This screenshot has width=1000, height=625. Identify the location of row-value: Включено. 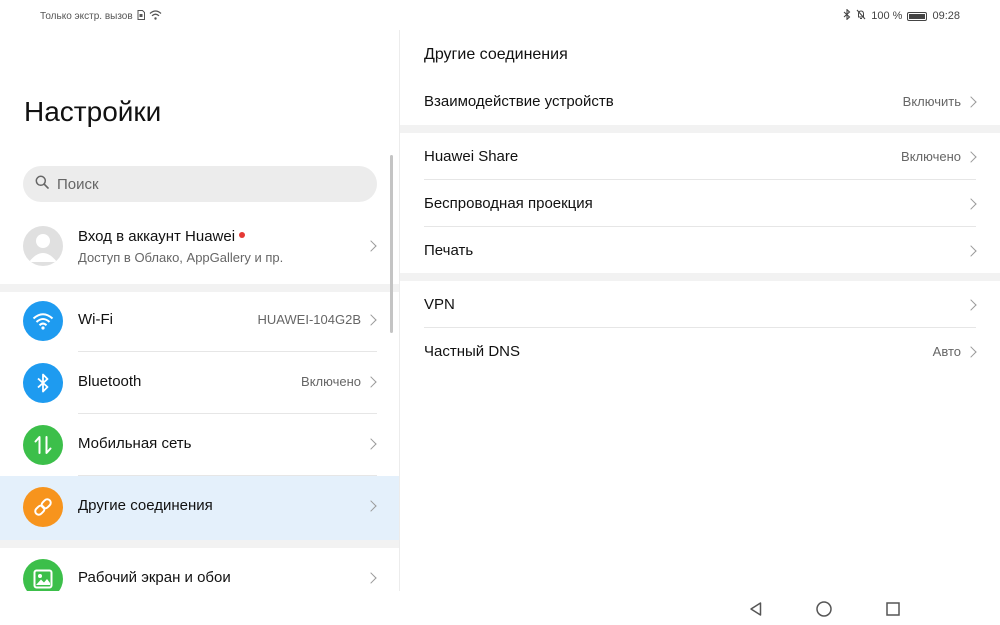
(931, 156).